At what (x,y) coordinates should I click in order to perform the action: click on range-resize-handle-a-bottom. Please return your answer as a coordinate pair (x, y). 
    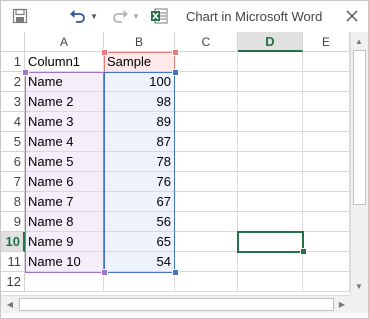
    Looking at the image, I should click on (104, 272).